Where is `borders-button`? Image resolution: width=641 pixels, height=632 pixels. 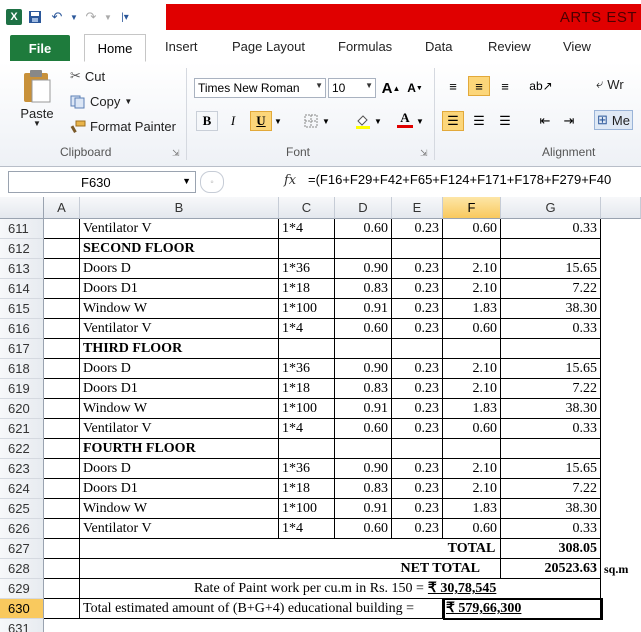
borders-button is located at coordinates (311, 121).